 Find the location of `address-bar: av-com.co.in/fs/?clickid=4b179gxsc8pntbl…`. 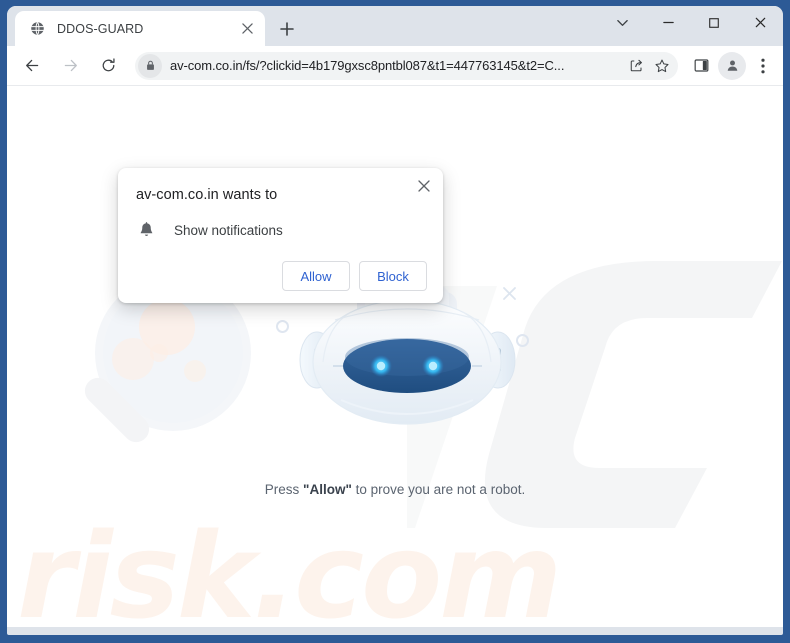

address-bar: av-com.co.in/fs/?clickid=4b179gxsc8pntbl… is located at coordinates (406, 65).